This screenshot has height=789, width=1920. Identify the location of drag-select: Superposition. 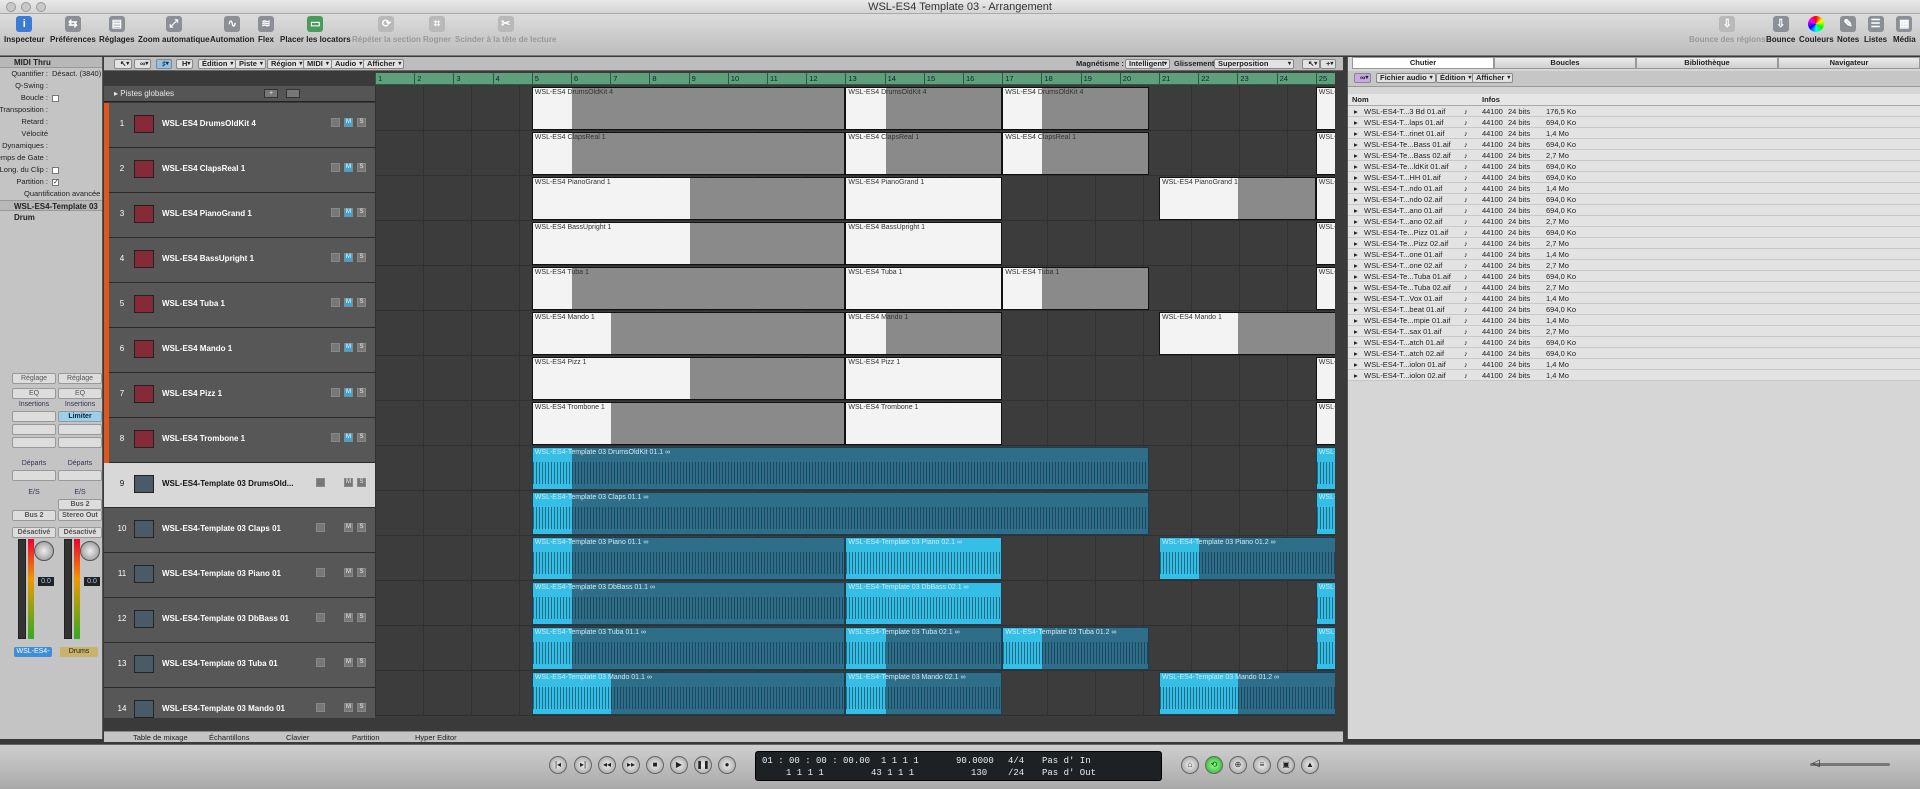
(1254, 64).